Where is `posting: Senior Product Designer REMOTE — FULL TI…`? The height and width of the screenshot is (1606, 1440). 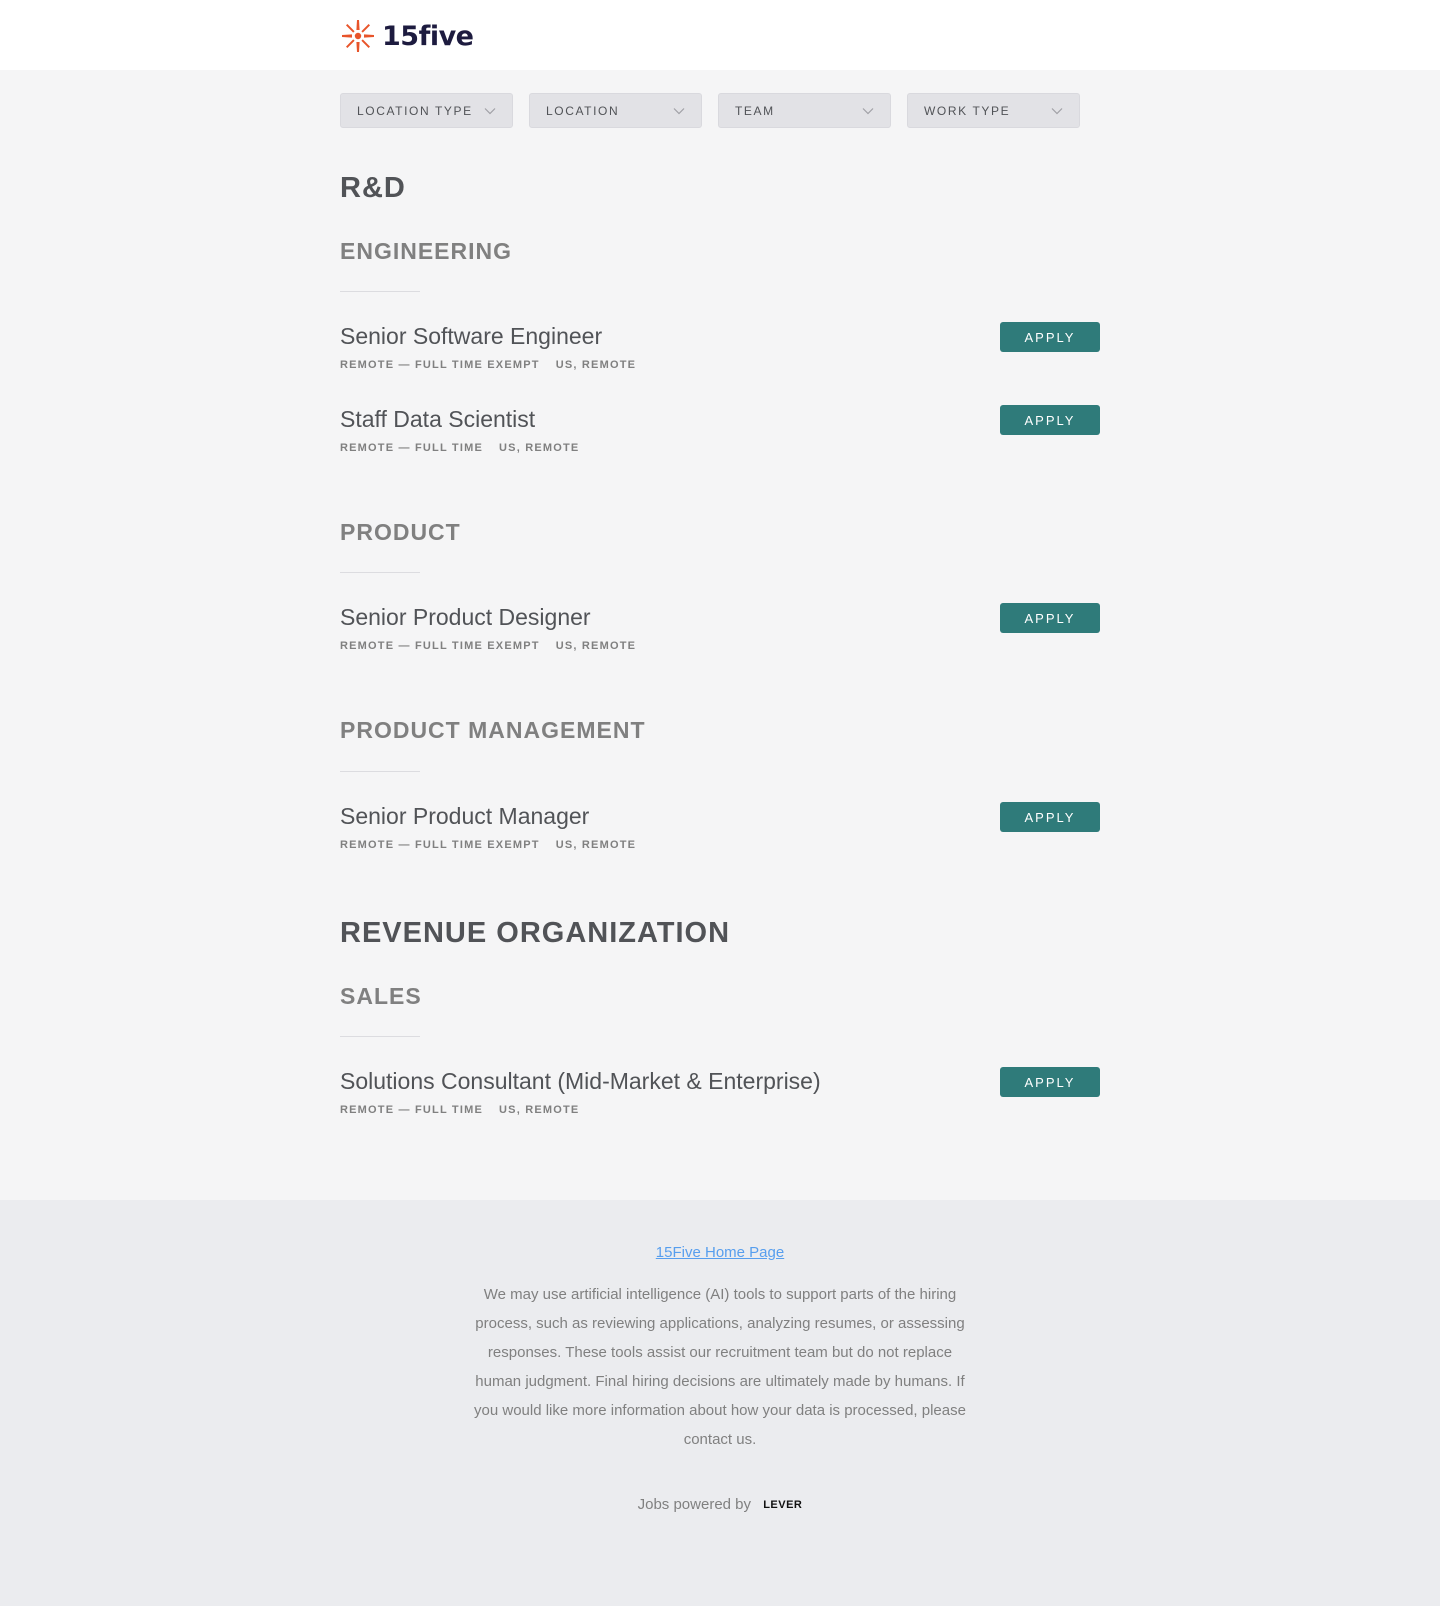 posting: Senior Product Designer REMOTE — FULL TI… is located at coordinates (720, 627).